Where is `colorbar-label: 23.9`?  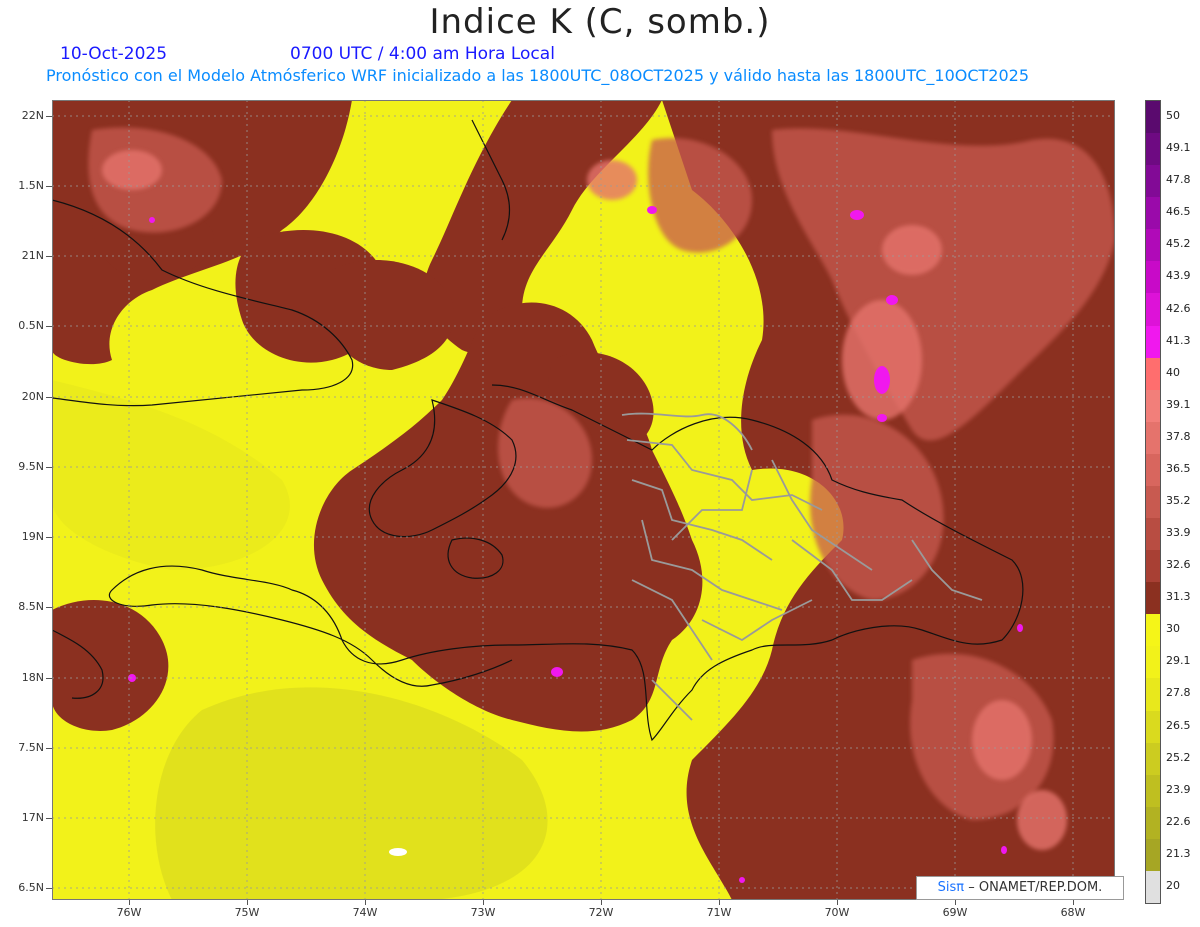
colorbar-label: 23.9 is located at coordinates (1178, 789).